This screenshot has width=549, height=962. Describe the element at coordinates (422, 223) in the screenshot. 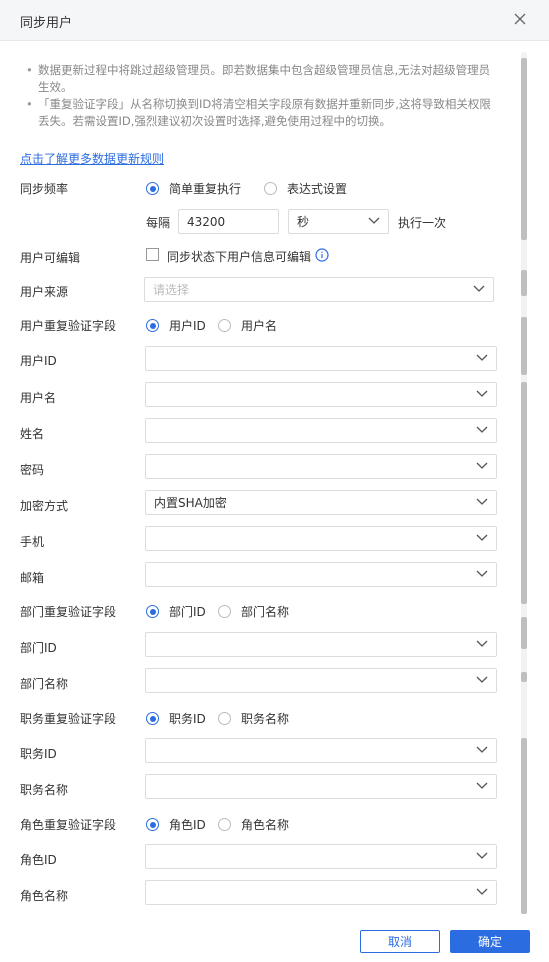

I see `run-once-label: 执行一次` at that location.